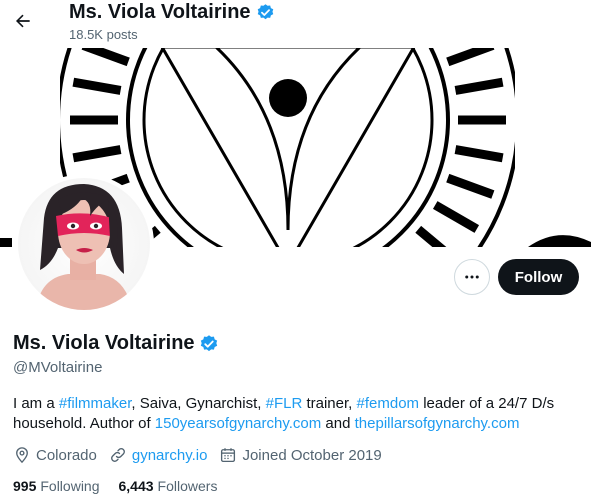 The height and width of the screenshot is (503, 591). Describe the element at coordinates (238, 423) in the screenshot. I see `bio-link-150yearsofgynarchy: 150yearsofgynarchy.com` at that location.